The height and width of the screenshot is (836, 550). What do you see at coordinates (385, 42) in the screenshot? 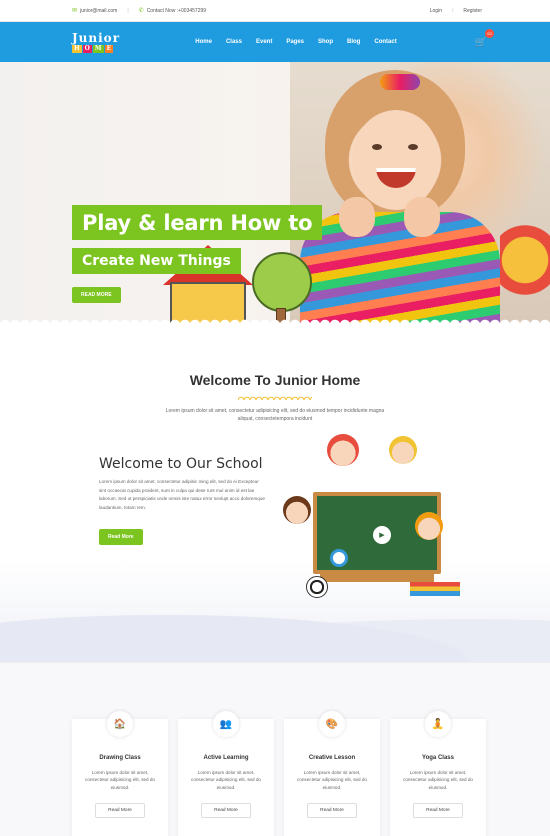
I see `nav-contact: Contact` at bounding box center [385, 42].